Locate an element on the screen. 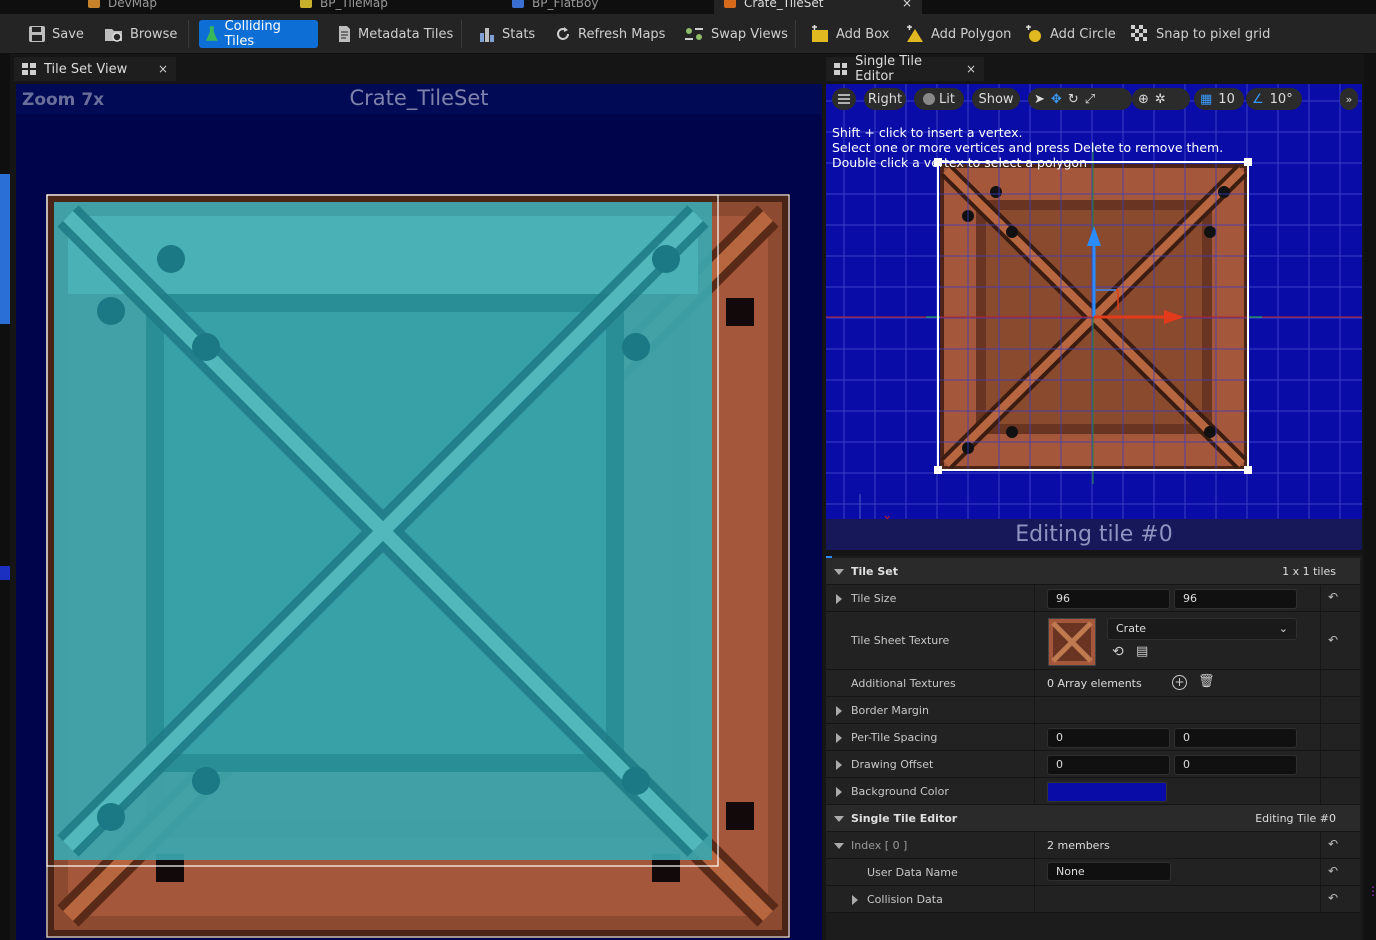  rotation-snap-control: ∠ 10° is located at coordinates (1274, 99).